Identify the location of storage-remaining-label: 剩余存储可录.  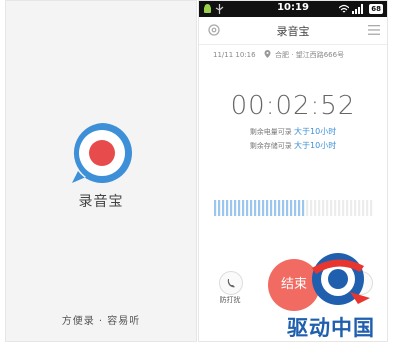
(270, 146).